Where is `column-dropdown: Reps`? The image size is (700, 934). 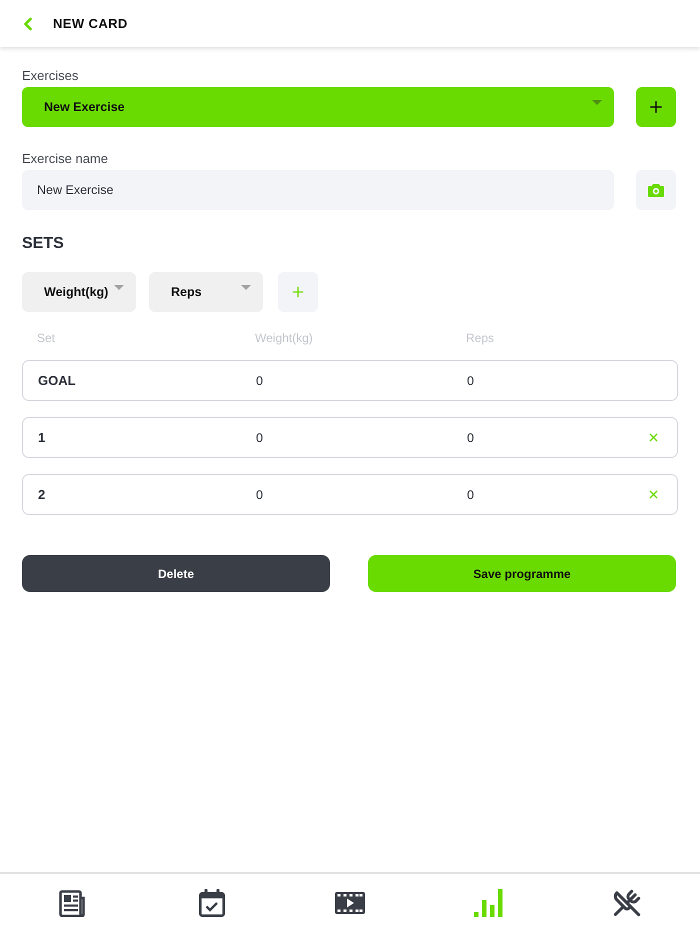
column-dropdown: Reps is located at coordinates (206, 292).